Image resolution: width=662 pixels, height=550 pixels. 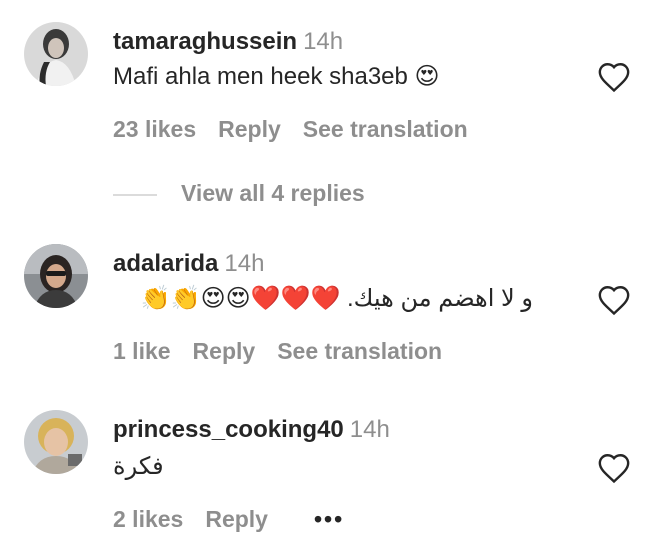 What do you see at coordinates (135, 194) in the screenshot?
I see `replies-divider` at bounding box center [135, 194].